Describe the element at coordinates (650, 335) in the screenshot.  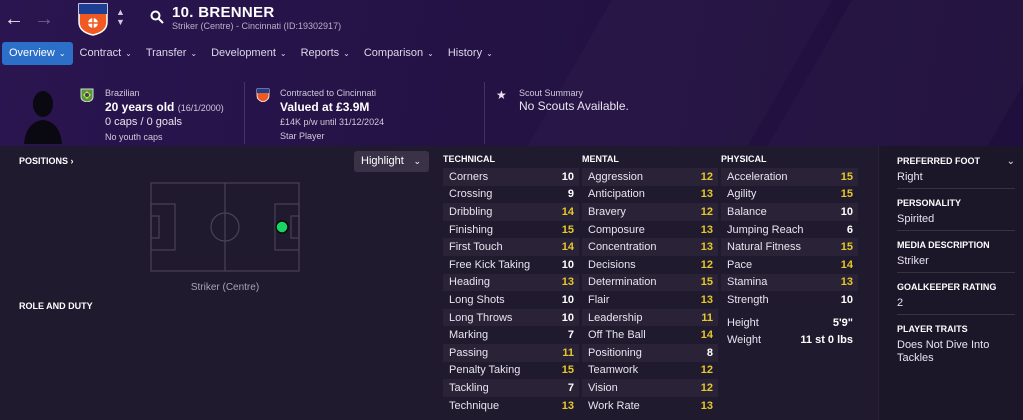
I see `attribute-row: Off The Ball 14` at that location.